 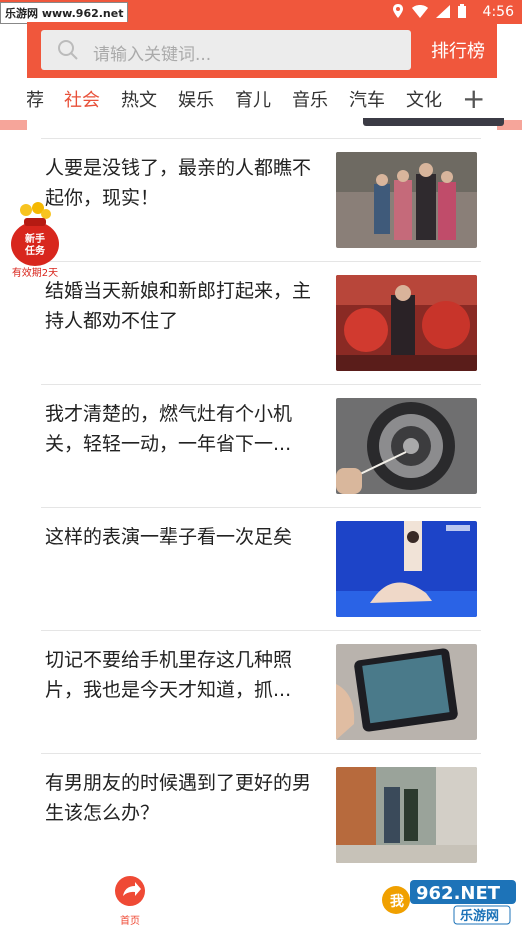 I want to click on article-item: 结婚当天新娘和新郎打起来，主持人都劝不住了, so click(x=261, y=323).